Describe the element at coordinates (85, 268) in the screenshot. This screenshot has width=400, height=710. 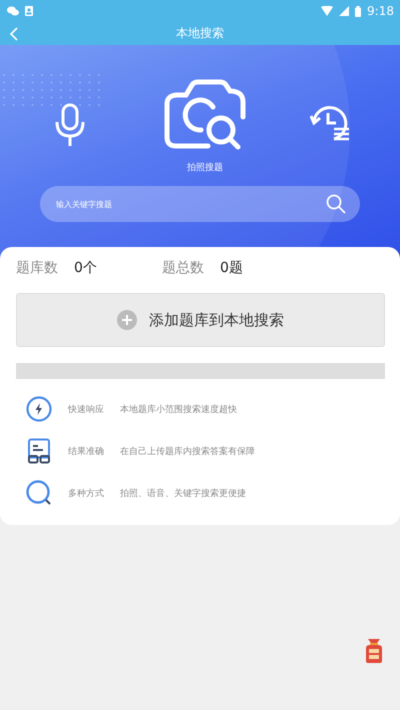
I see `stat-value: 0个` at that location.